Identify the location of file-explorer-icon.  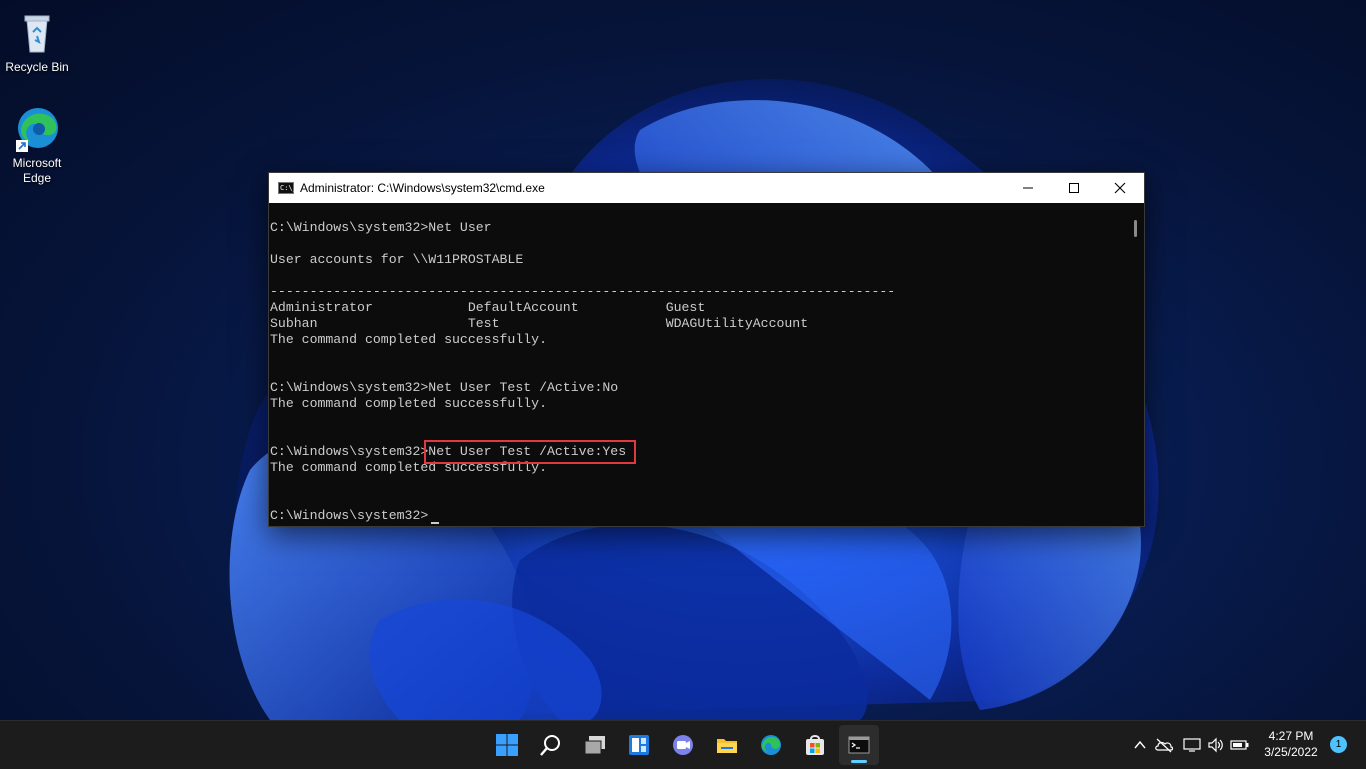
(727, 746).